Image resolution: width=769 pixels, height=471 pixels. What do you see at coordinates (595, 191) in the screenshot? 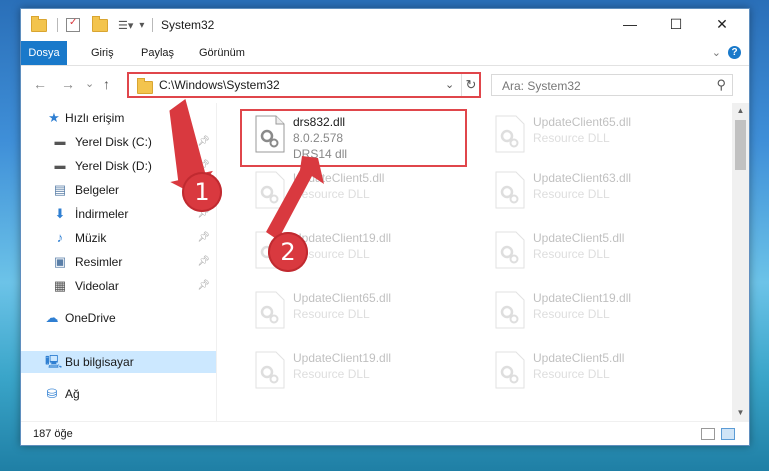
I see `file-tile: UpdateClient63.dll Resource DLL` at bounding box center [595, 191].